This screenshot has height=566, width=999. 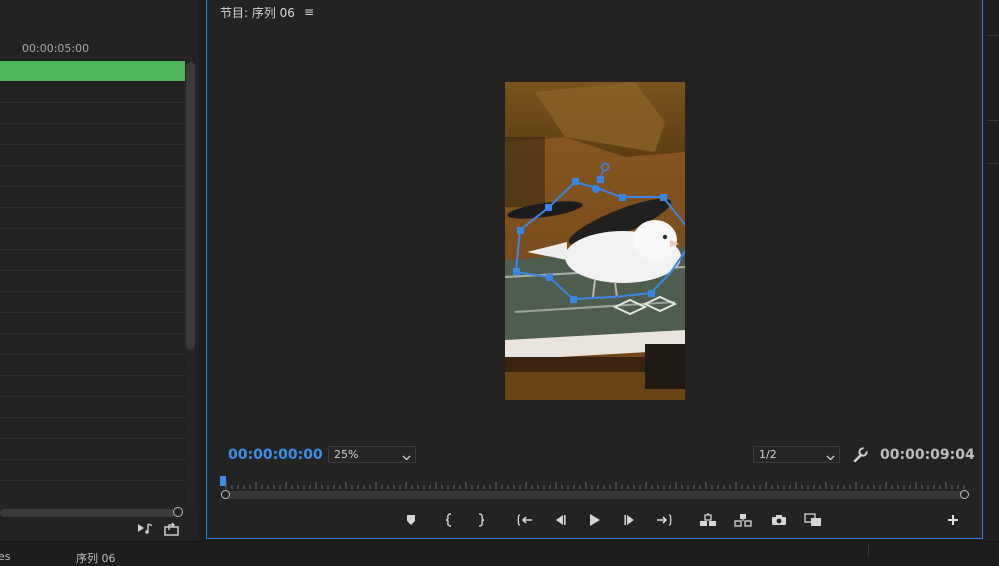 What do you see at coordinates (596, 495) in the screenshot?
I see `scrubber-bar` at bounding box center [596, 495].